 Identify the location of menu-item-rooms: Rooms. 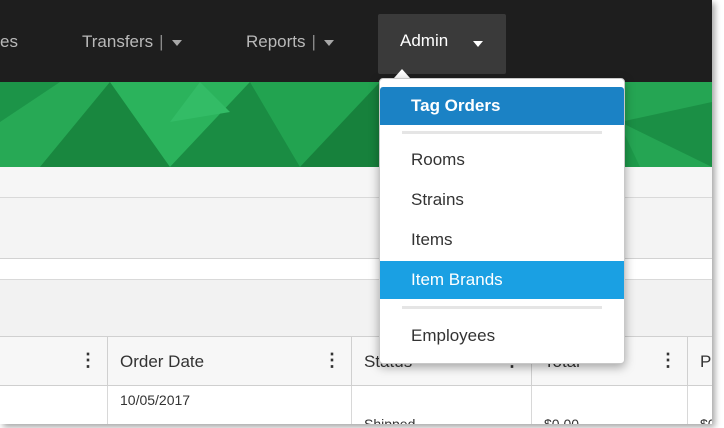
(502, 160).